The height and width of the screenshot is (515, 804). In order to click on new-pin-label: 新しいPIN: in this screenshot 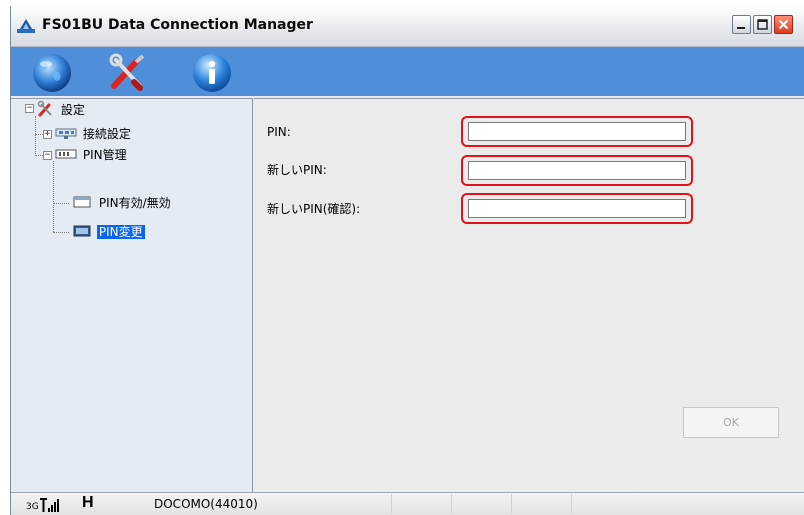, I will do `click(297, 170)`.